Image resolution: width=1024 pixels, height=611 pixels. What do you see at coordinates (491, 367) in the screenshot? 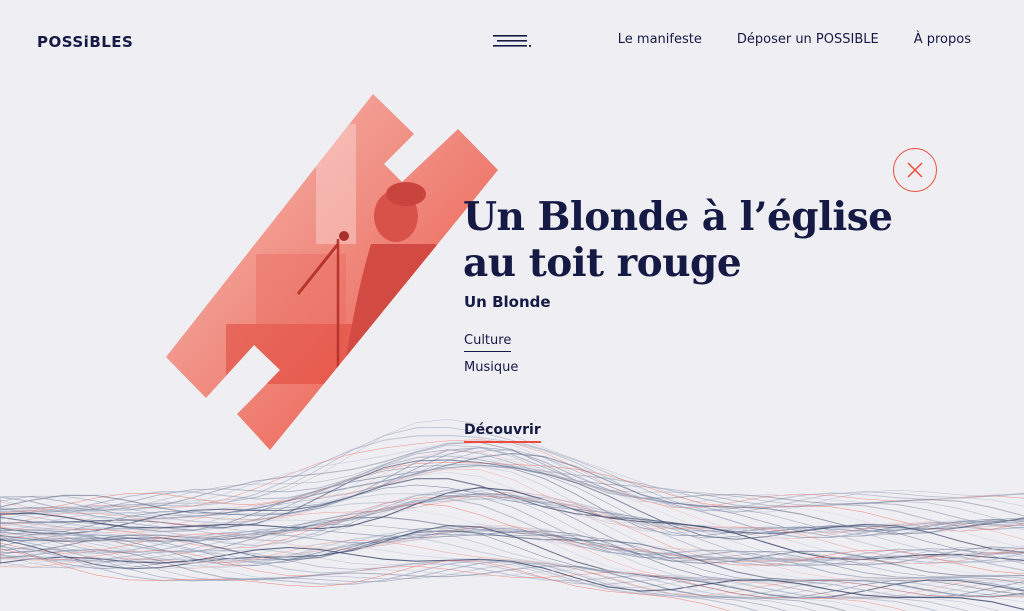
I see `tag-musique: Musique` at bounding box center [491, 367].